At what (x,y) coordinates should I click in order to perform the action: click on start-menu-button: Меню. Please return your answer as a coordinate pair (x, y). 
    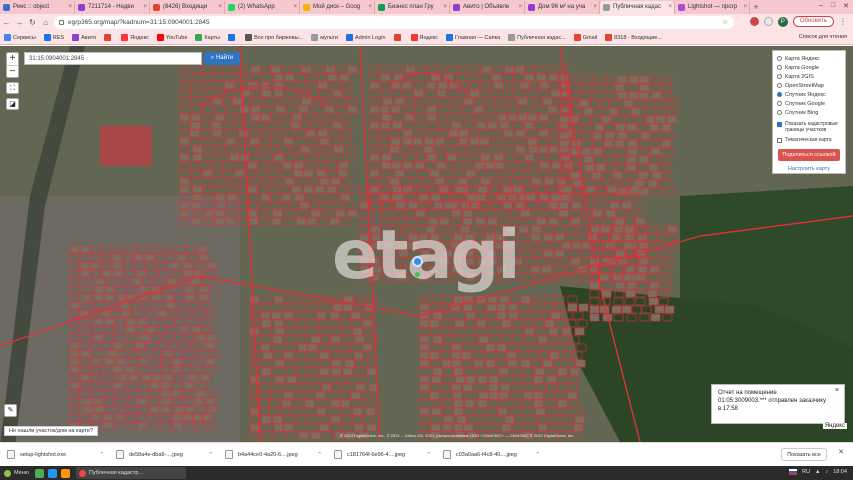
    Looking at the image, I should click on (16, 473).